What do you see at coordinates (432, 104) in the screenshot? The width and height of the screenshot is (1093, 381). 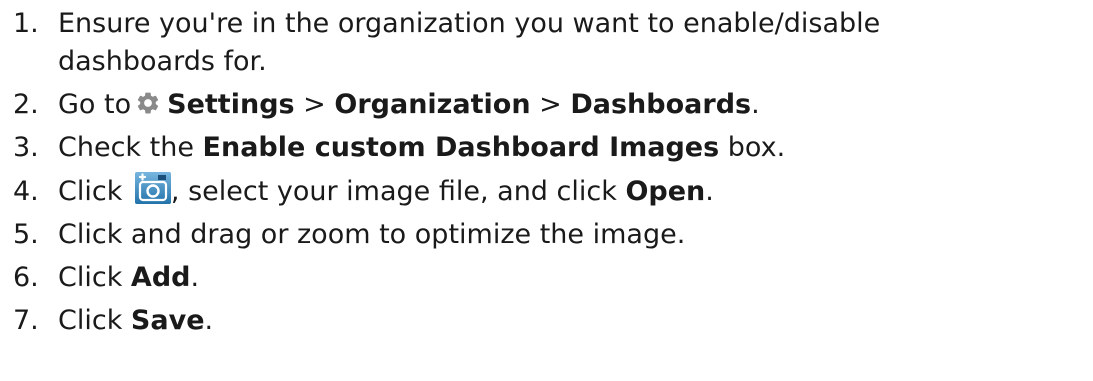 I see `organization-label: Organization` at bounding box center [432, 104].